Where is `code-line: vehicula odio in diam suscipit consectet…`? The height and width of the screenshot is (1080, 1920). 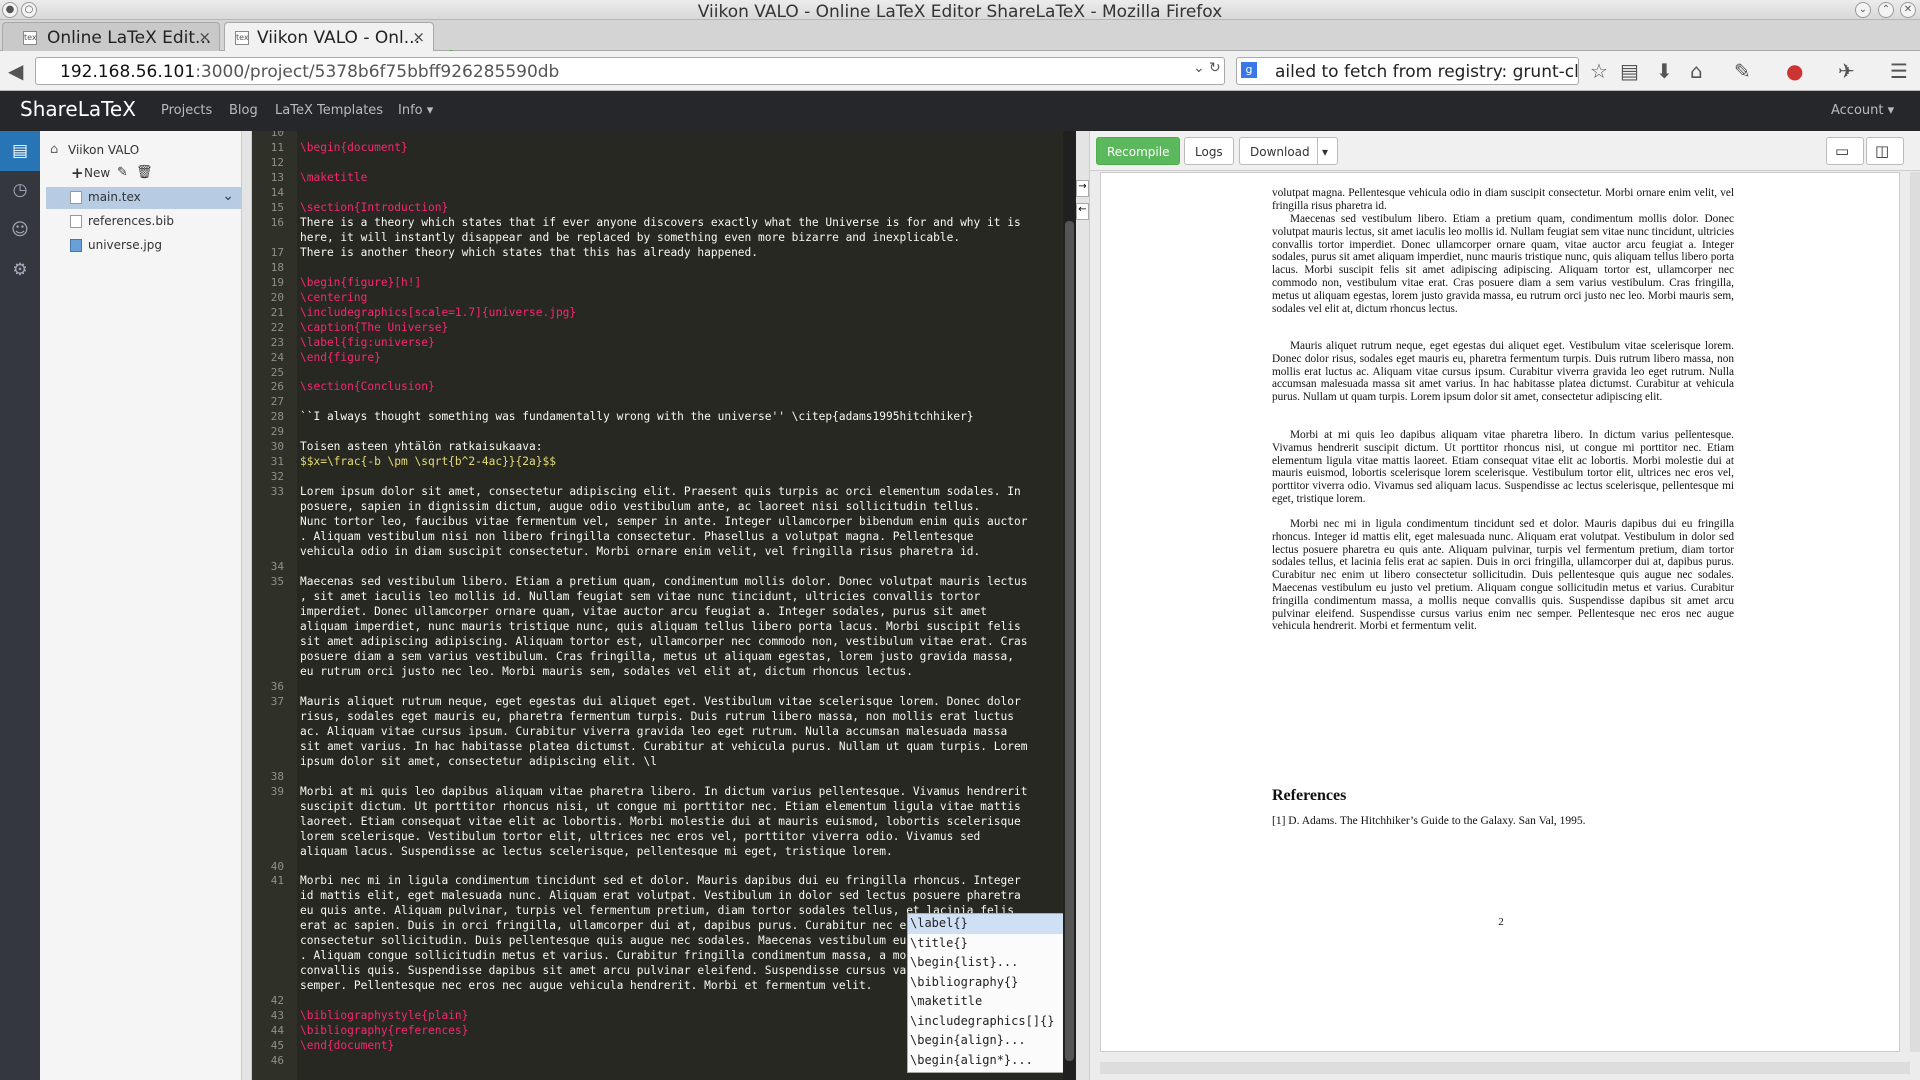
code-line: vehicula odio in diam suscipit consectet… is located at coordinates (640, 552).